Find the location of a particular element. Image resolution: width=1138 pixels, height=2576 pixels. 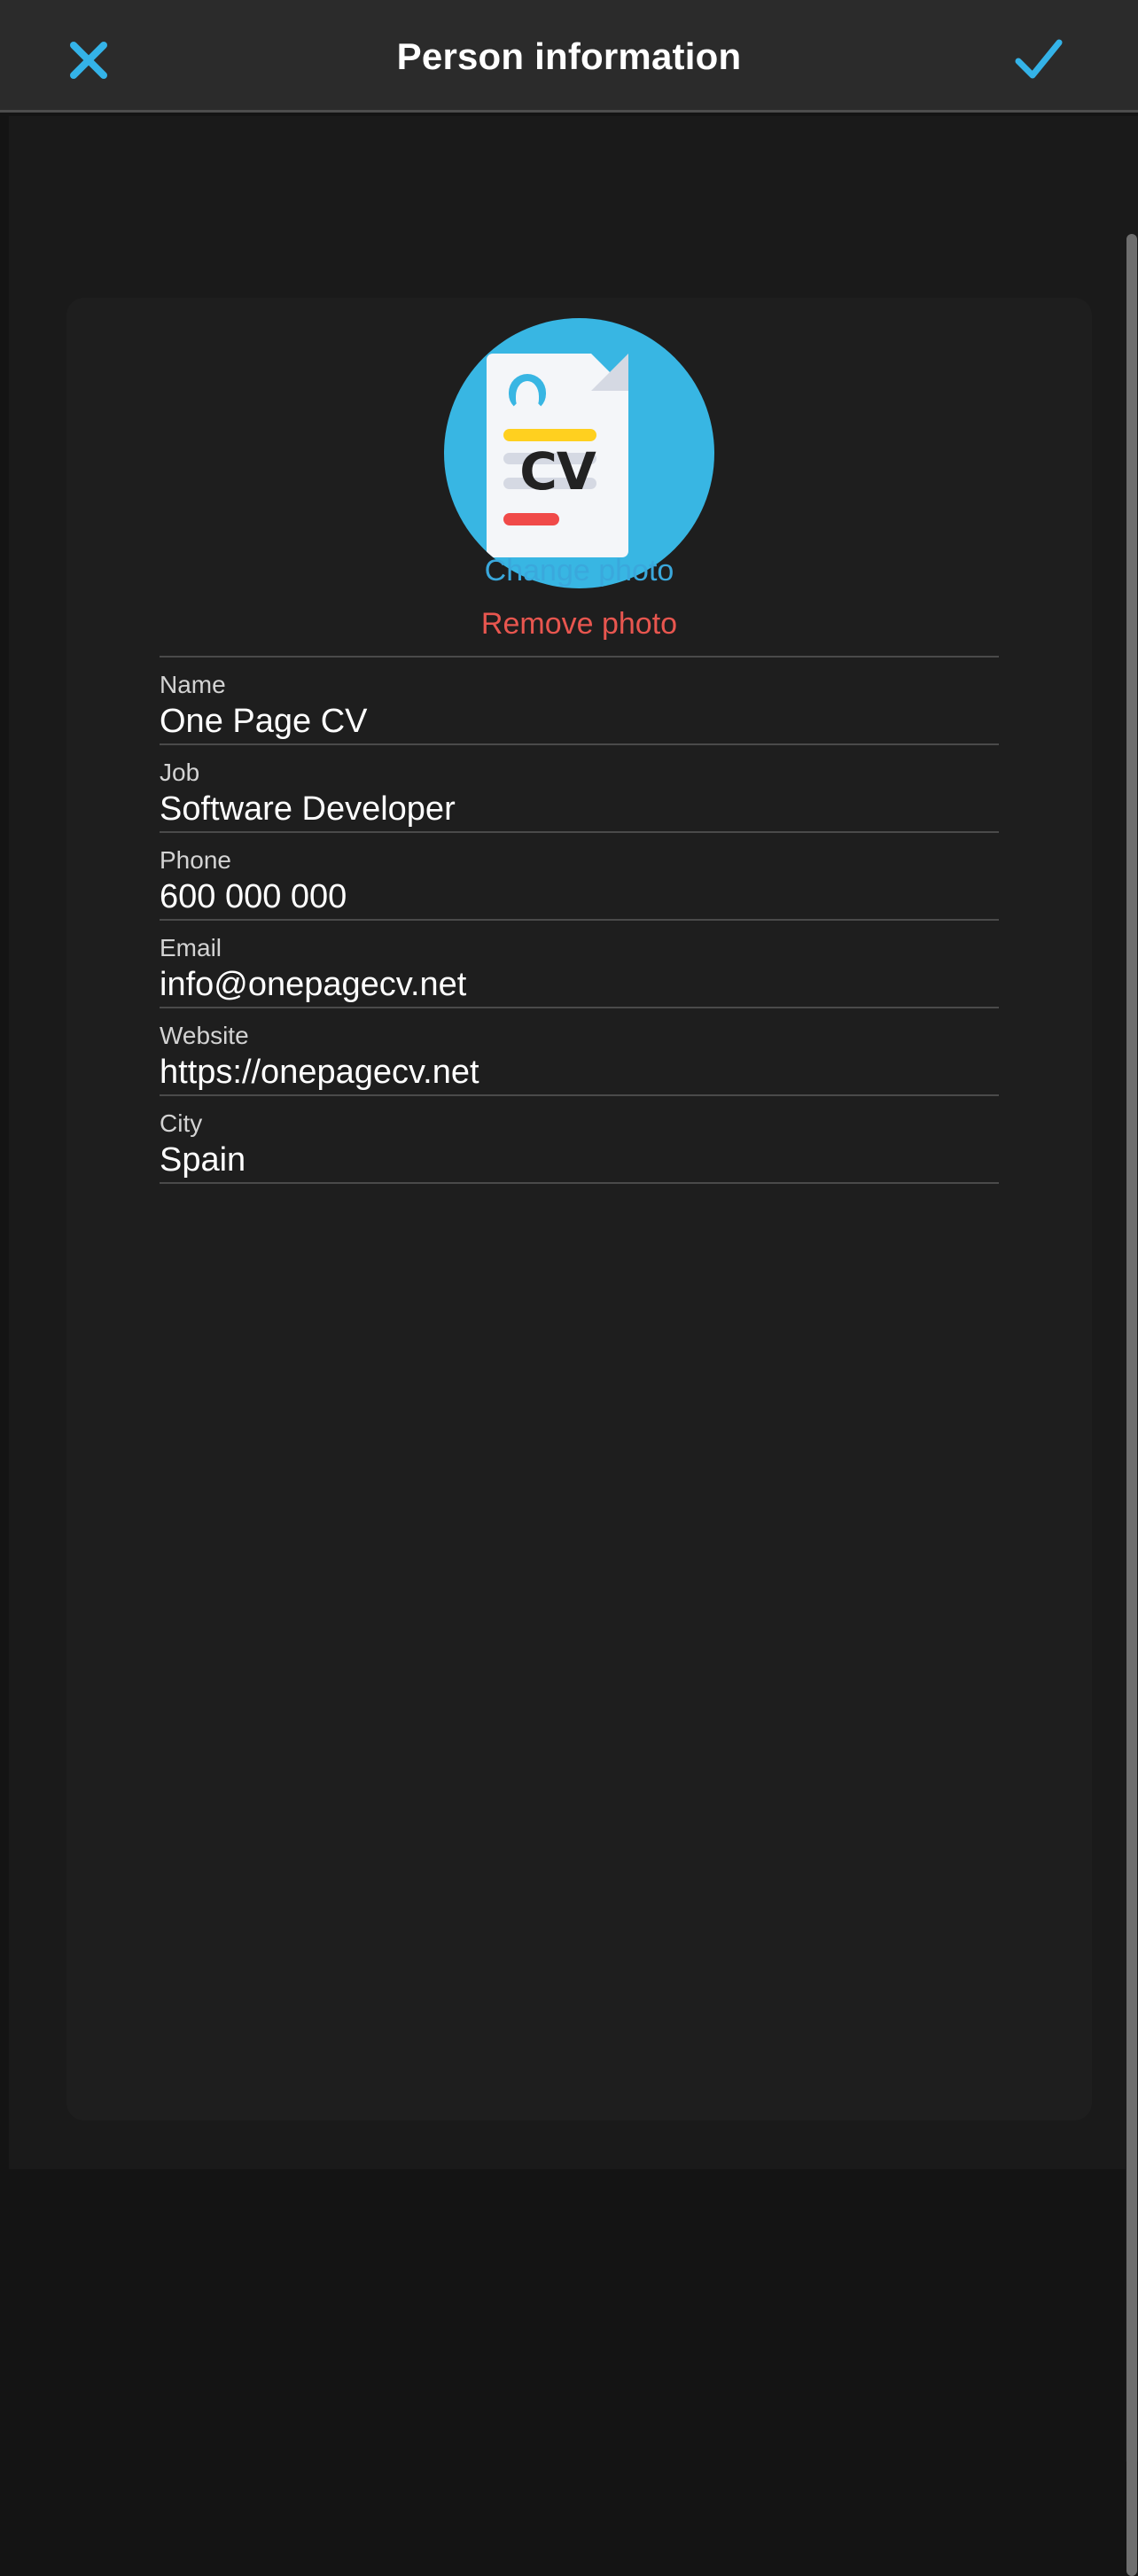

check-icon is located at coordinates (1039, 59).